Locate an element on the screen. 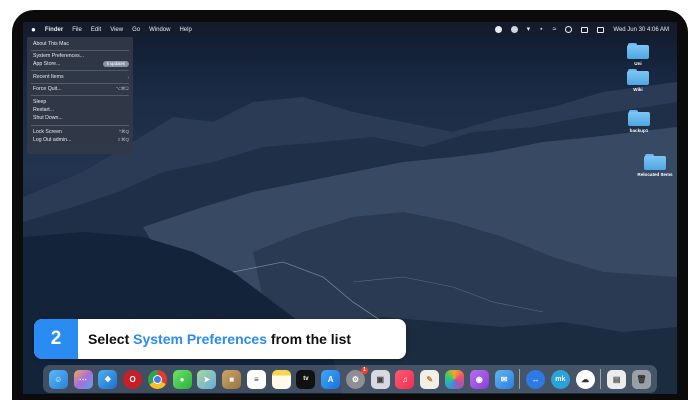 This screenshot has width=700, height=400. cloud-app-icon: ☁ is located at coordinates (585, 379).